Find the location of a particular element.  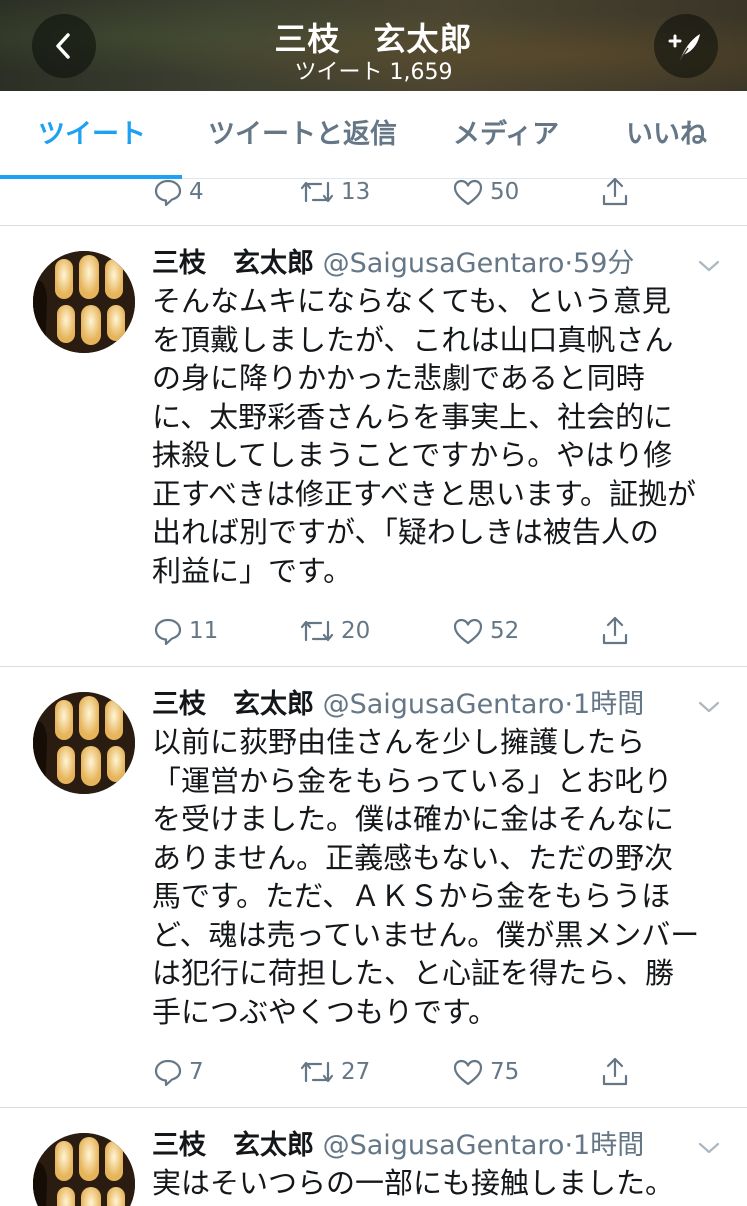

tweet-count: ツイート 1,659 is located at coordinates (373, 72).